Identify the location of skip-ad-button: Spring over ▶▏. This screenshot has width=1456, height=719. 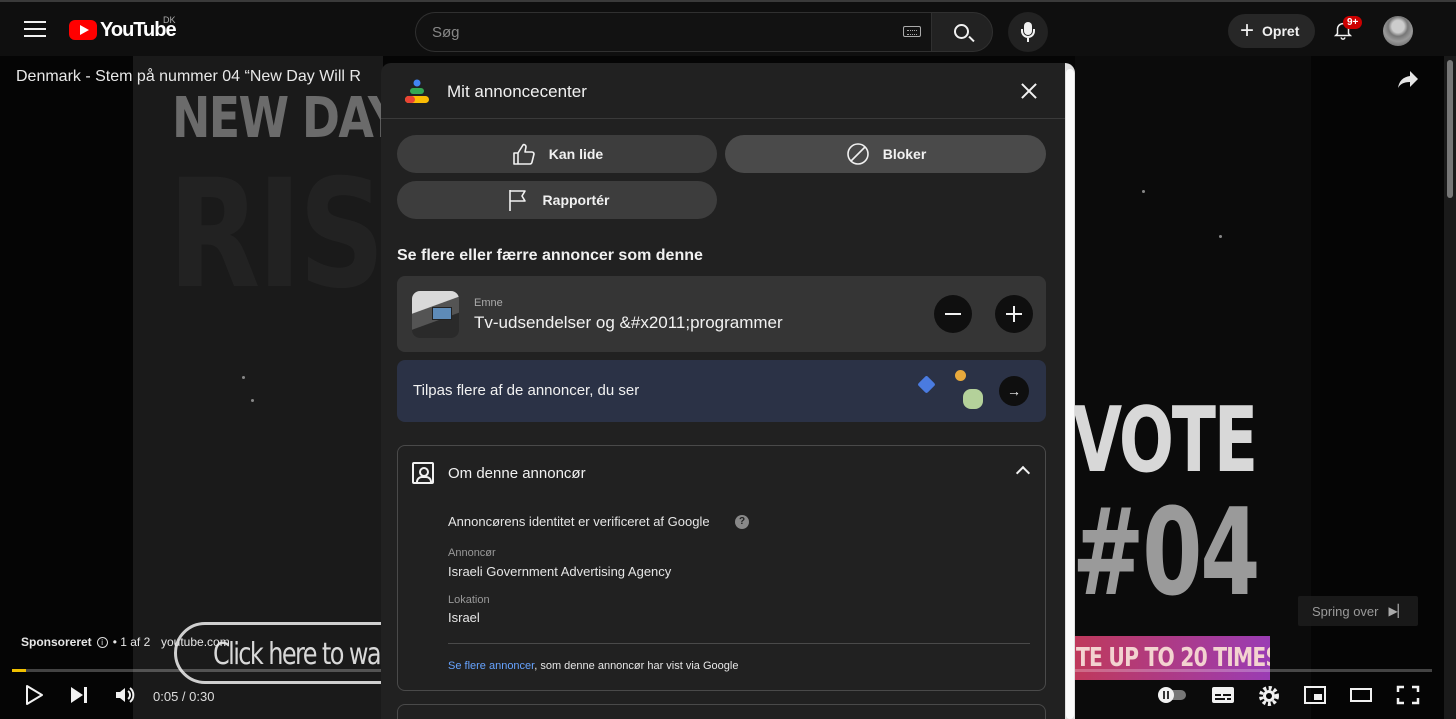
(1358, 611).